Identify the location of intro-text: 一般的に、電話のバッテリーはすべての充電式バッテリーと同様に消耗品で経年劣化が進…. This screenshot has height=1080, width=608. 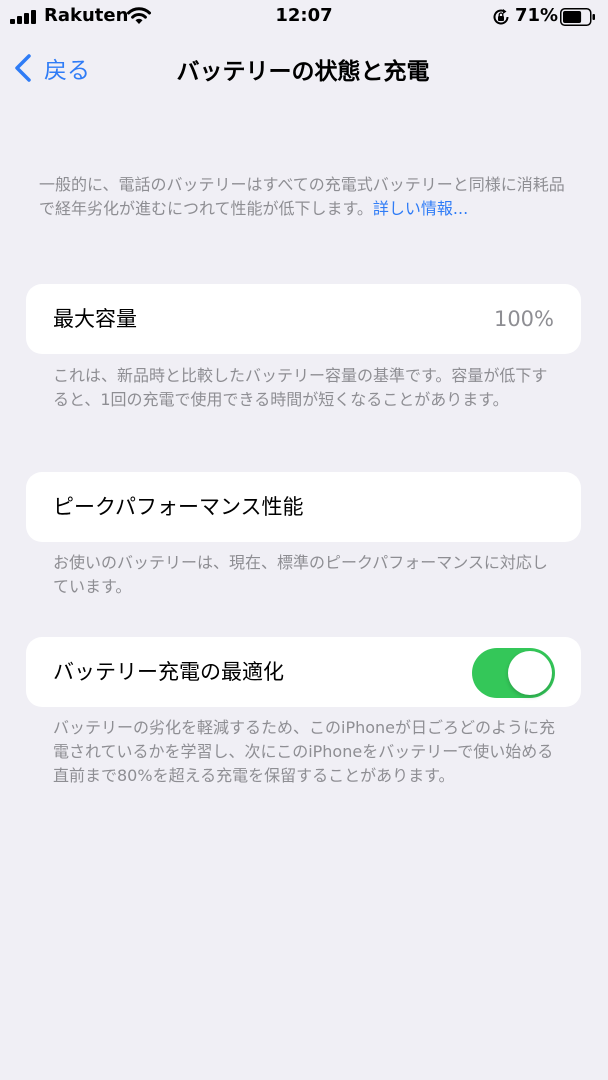
(302, 196).